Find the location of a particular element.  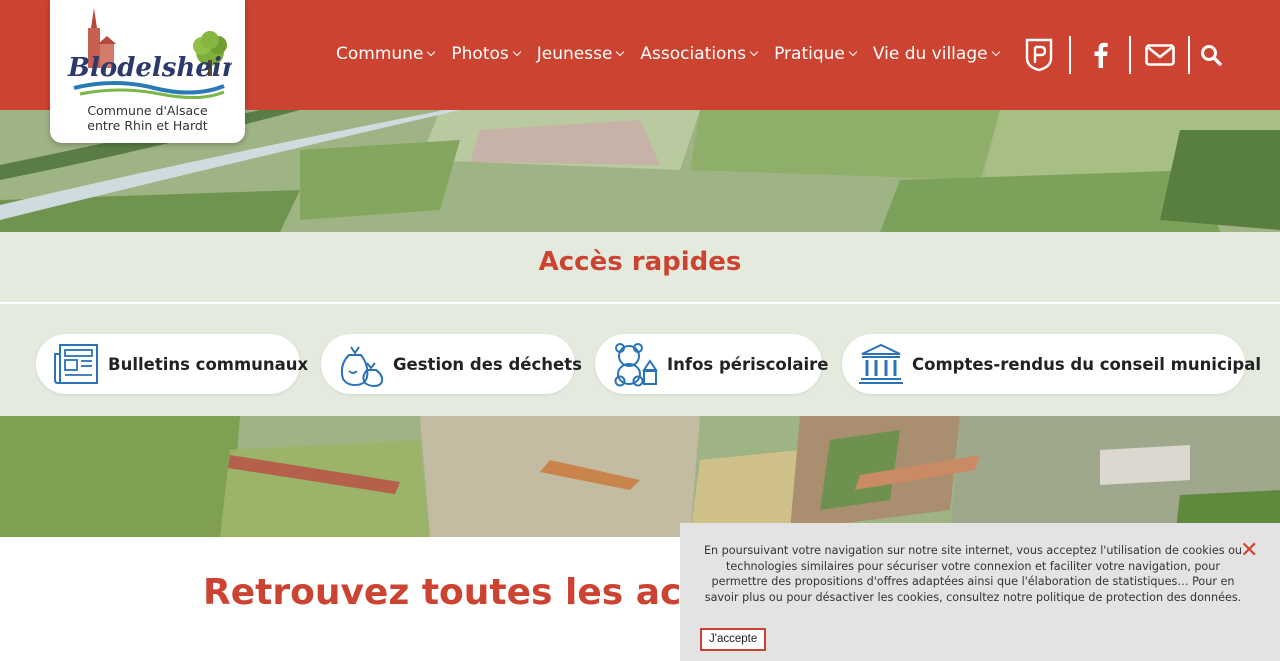

nav-item-commune: Commune is located at coordinates (386, 54).